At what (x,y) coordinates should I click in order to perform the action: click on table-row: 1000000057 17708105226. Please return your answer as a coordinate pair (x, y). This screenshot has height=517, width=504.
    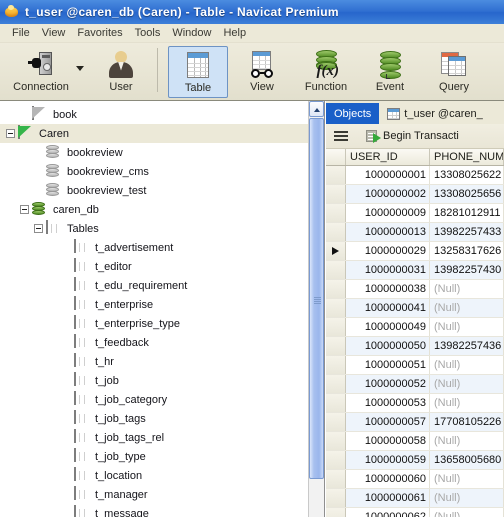
    Looking at the image, I should click on (415, 422).